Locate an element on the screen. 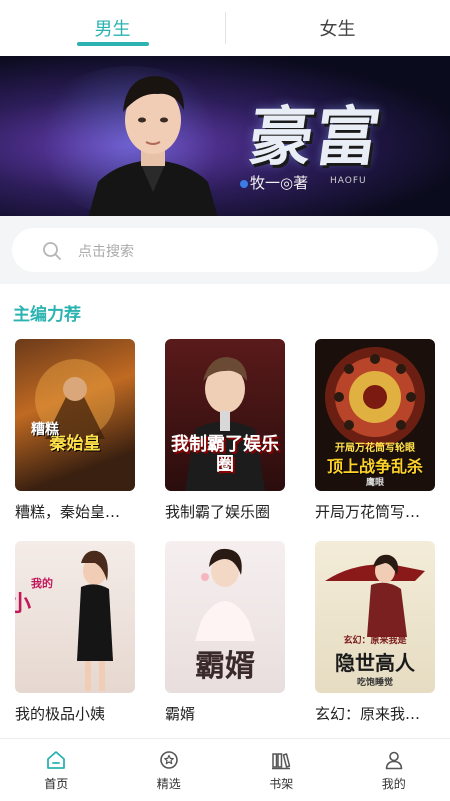 This screenshot has height=801, width=450. book-cover: 我的 极品小姨 is located at coordinates (75, 617).